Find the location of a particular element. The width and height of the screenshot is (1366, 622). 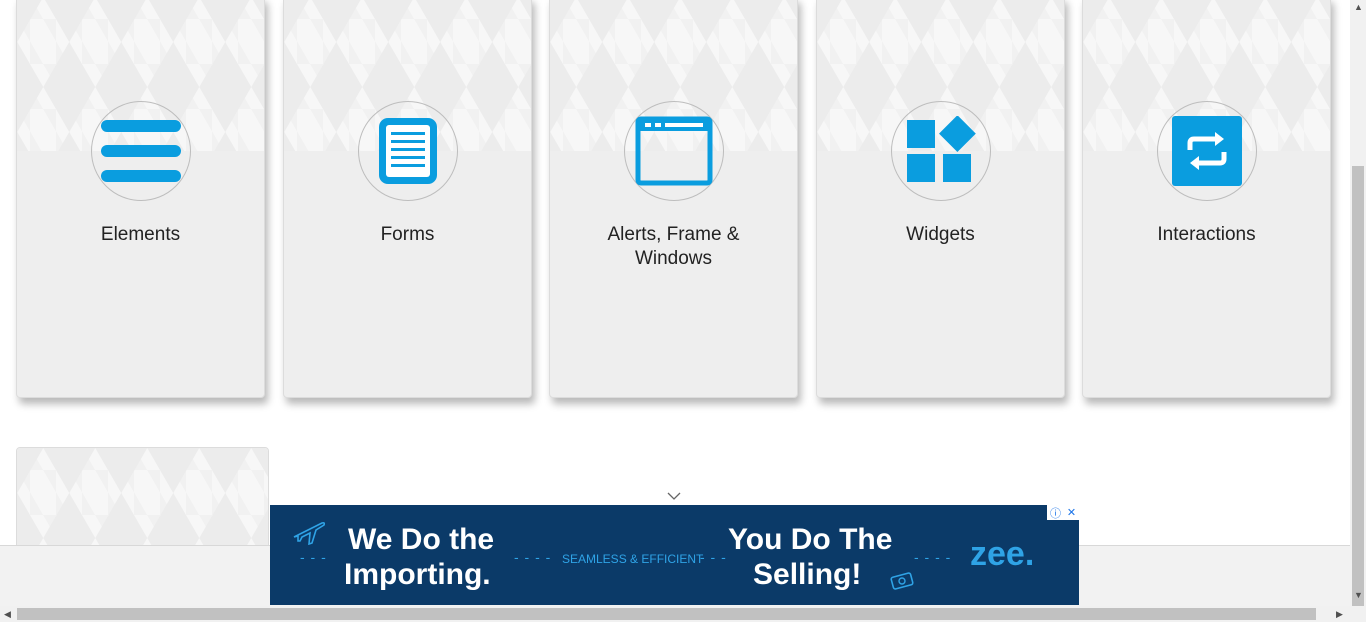

info-icon: ⓘ is located at coordinates (1055, 513).